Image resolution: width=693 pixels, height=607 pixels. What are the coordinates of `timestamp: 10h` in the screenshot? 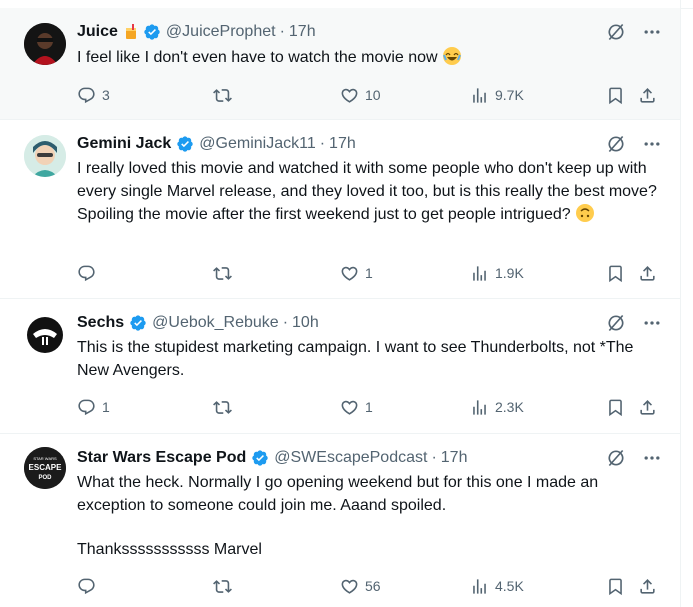 It's located at (305, 323).